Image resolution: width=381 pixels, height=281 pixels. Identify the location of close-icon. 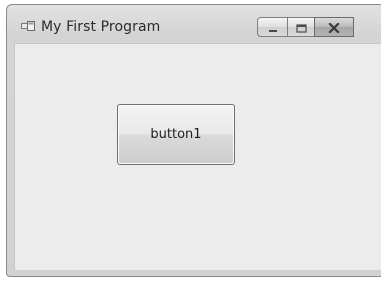
(334, 27).